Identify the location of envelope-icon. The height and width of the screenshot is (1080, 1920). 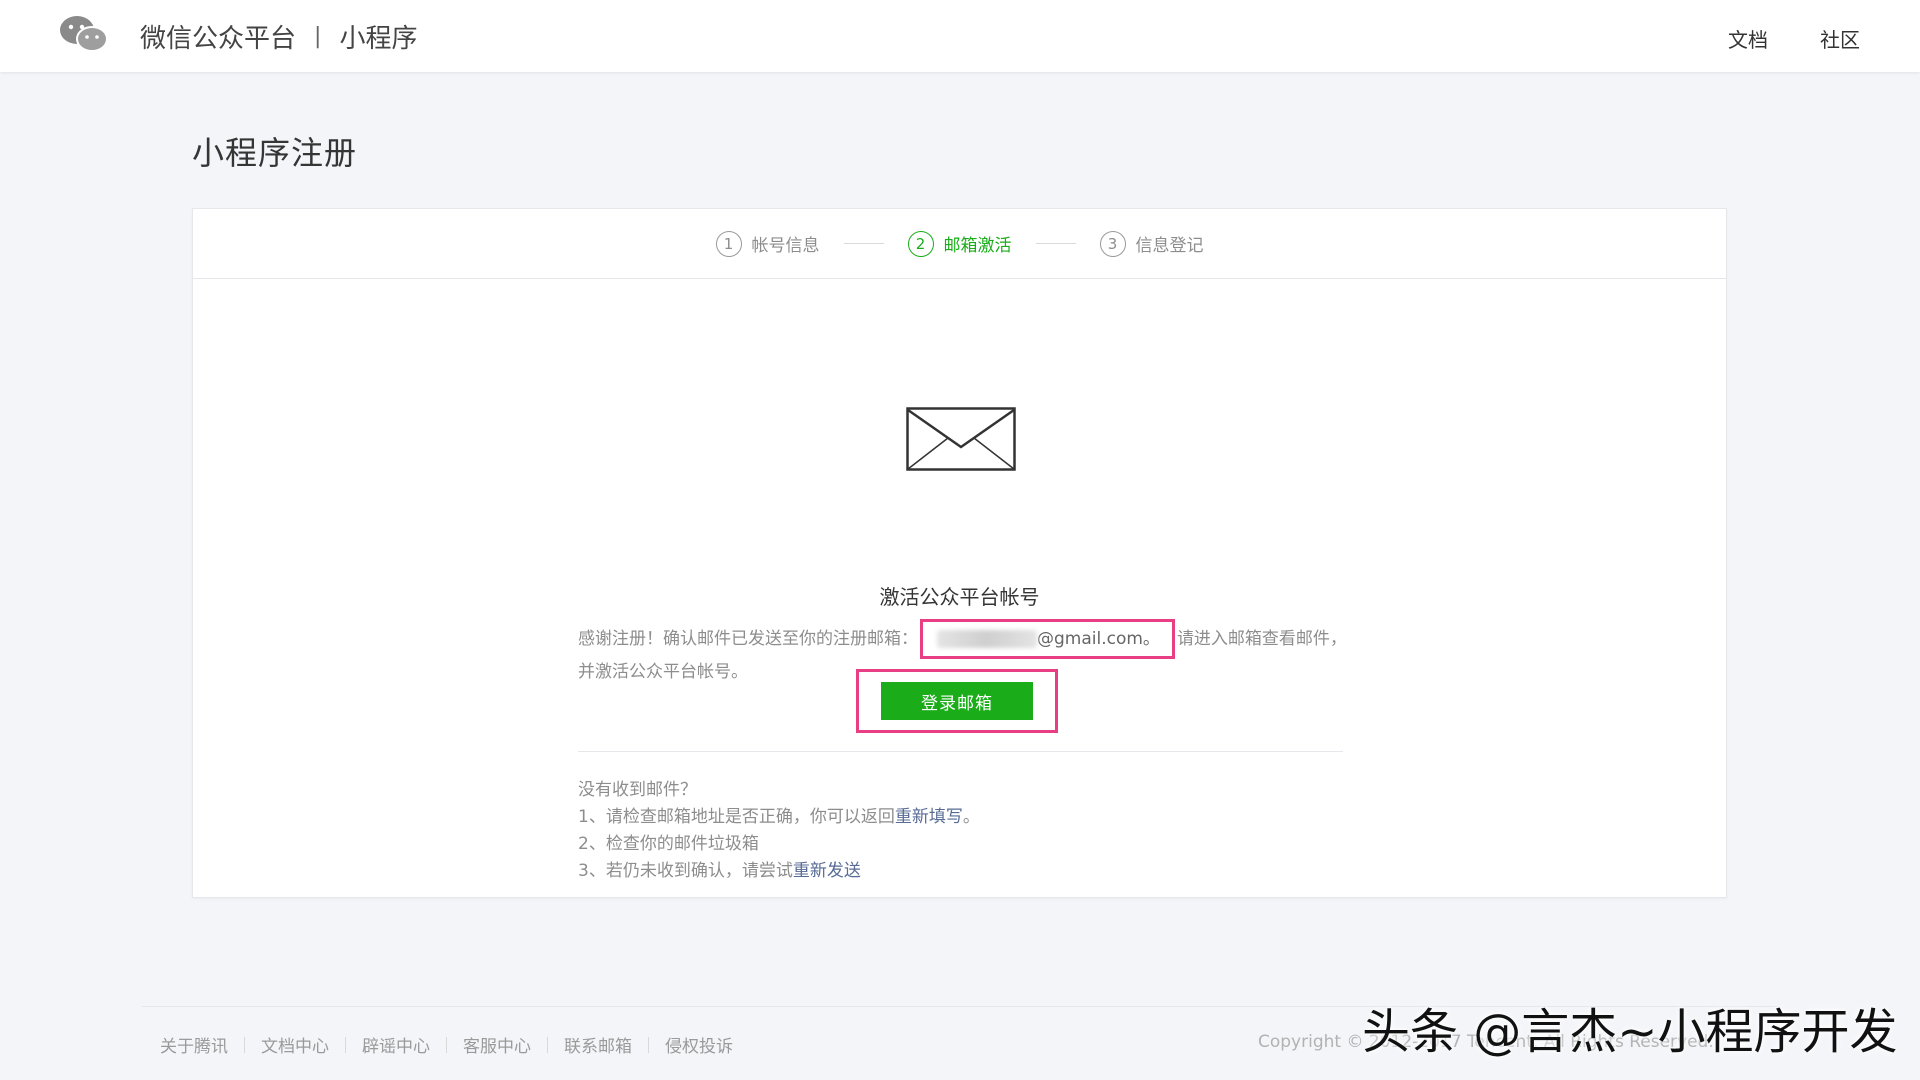
(961, 439).